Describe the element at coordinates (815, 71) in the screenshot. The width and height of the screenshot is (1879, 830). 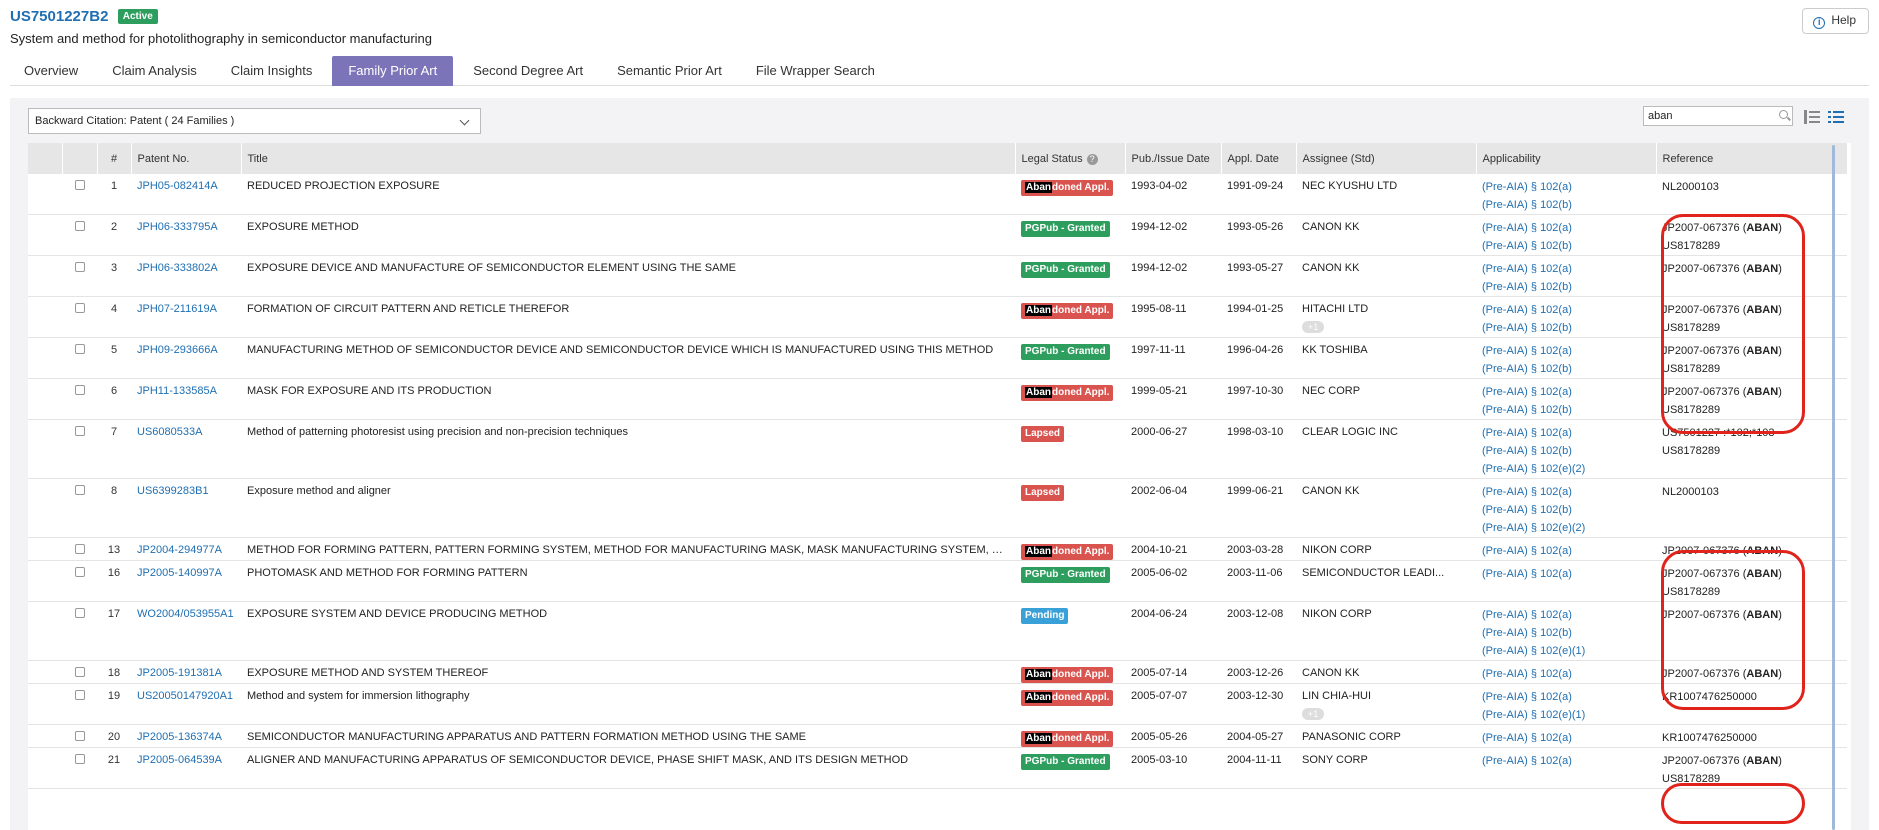
I see `tab-file-wrapper-search: File Wrapper Search` at that location.